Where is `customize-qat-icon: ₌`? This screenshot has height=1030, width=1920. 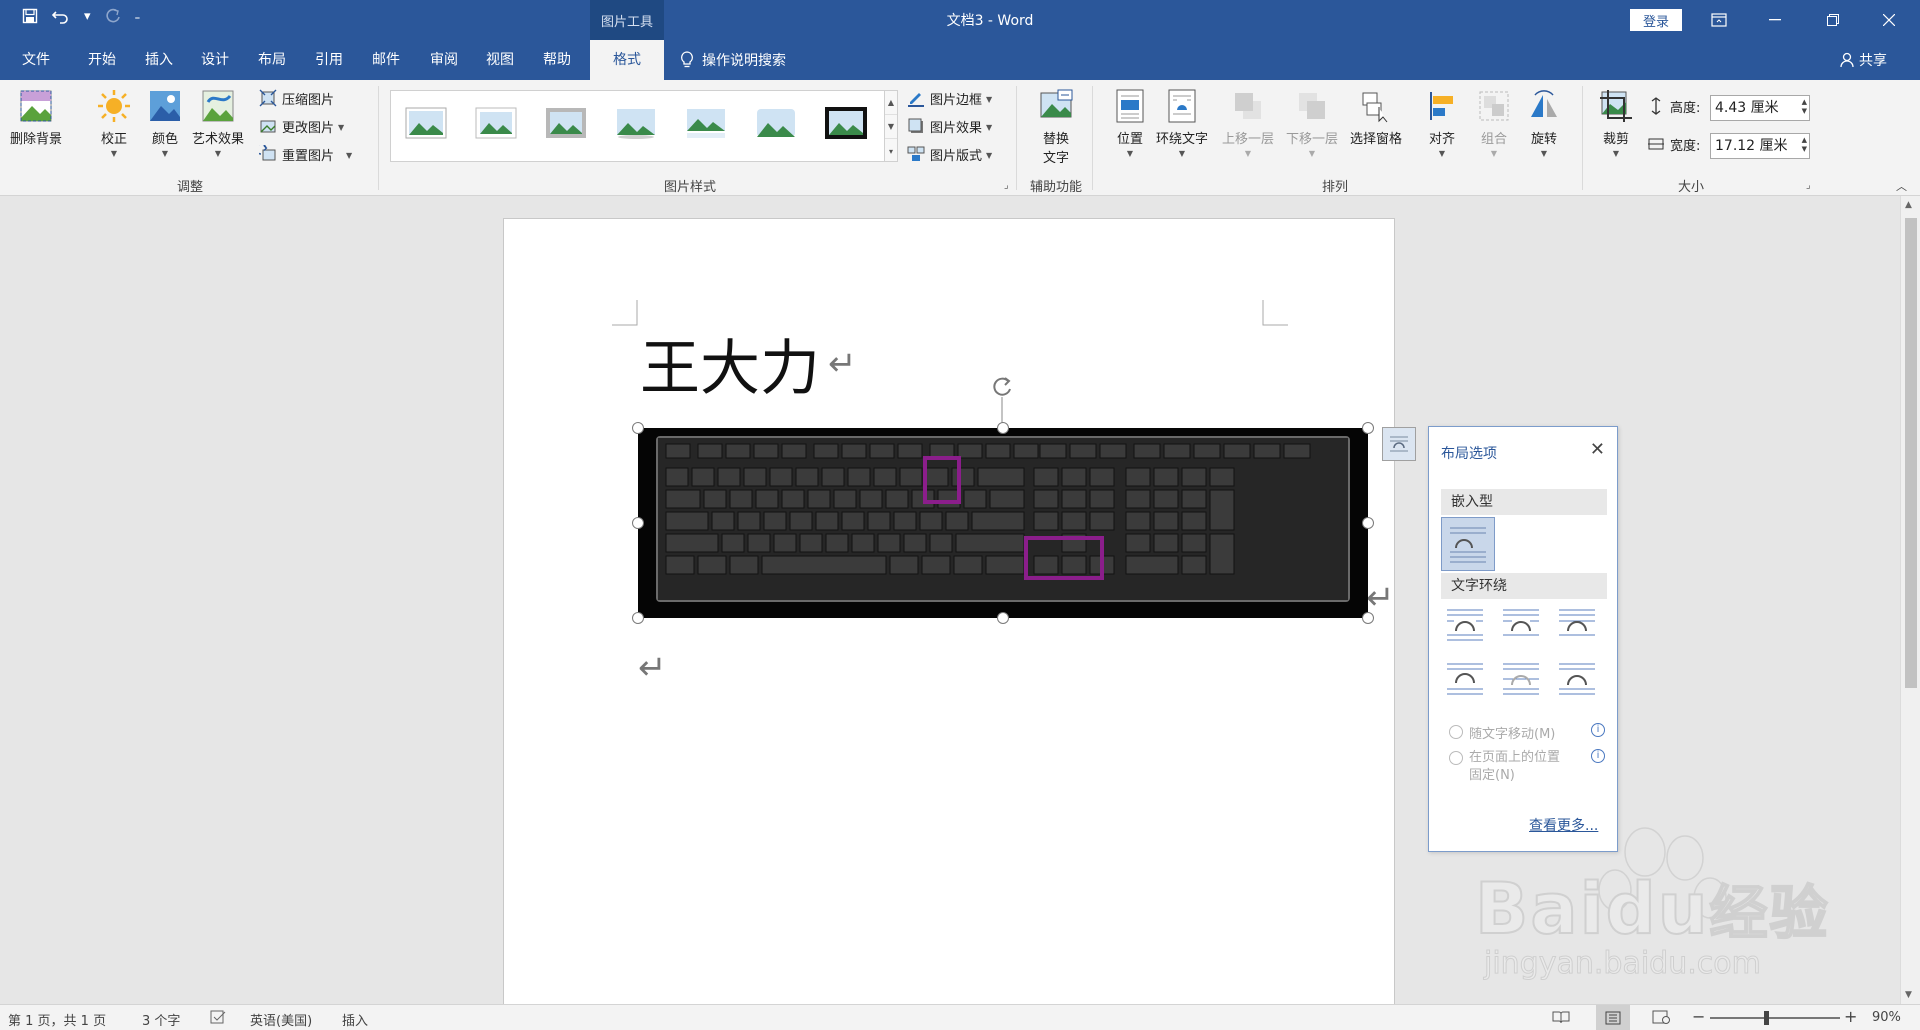 customize-qat-icon: ₌ is located at coordinates (138, 16).